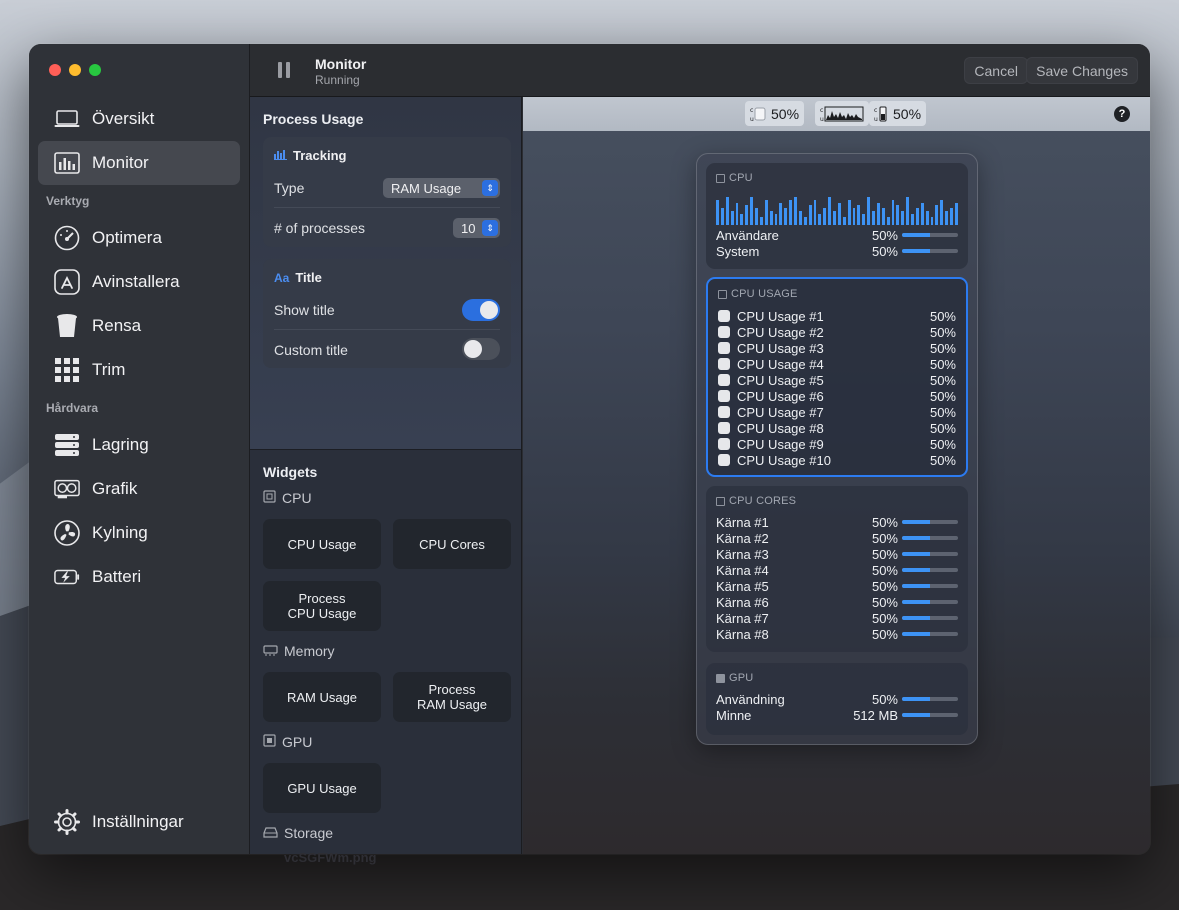 The height and width of the screenshot is (910, 1179). What do you see at coordinates (441, 188) in the screenshot?
I see `type-select: RAM Usage ⇕` at bounding box center [441, 188].